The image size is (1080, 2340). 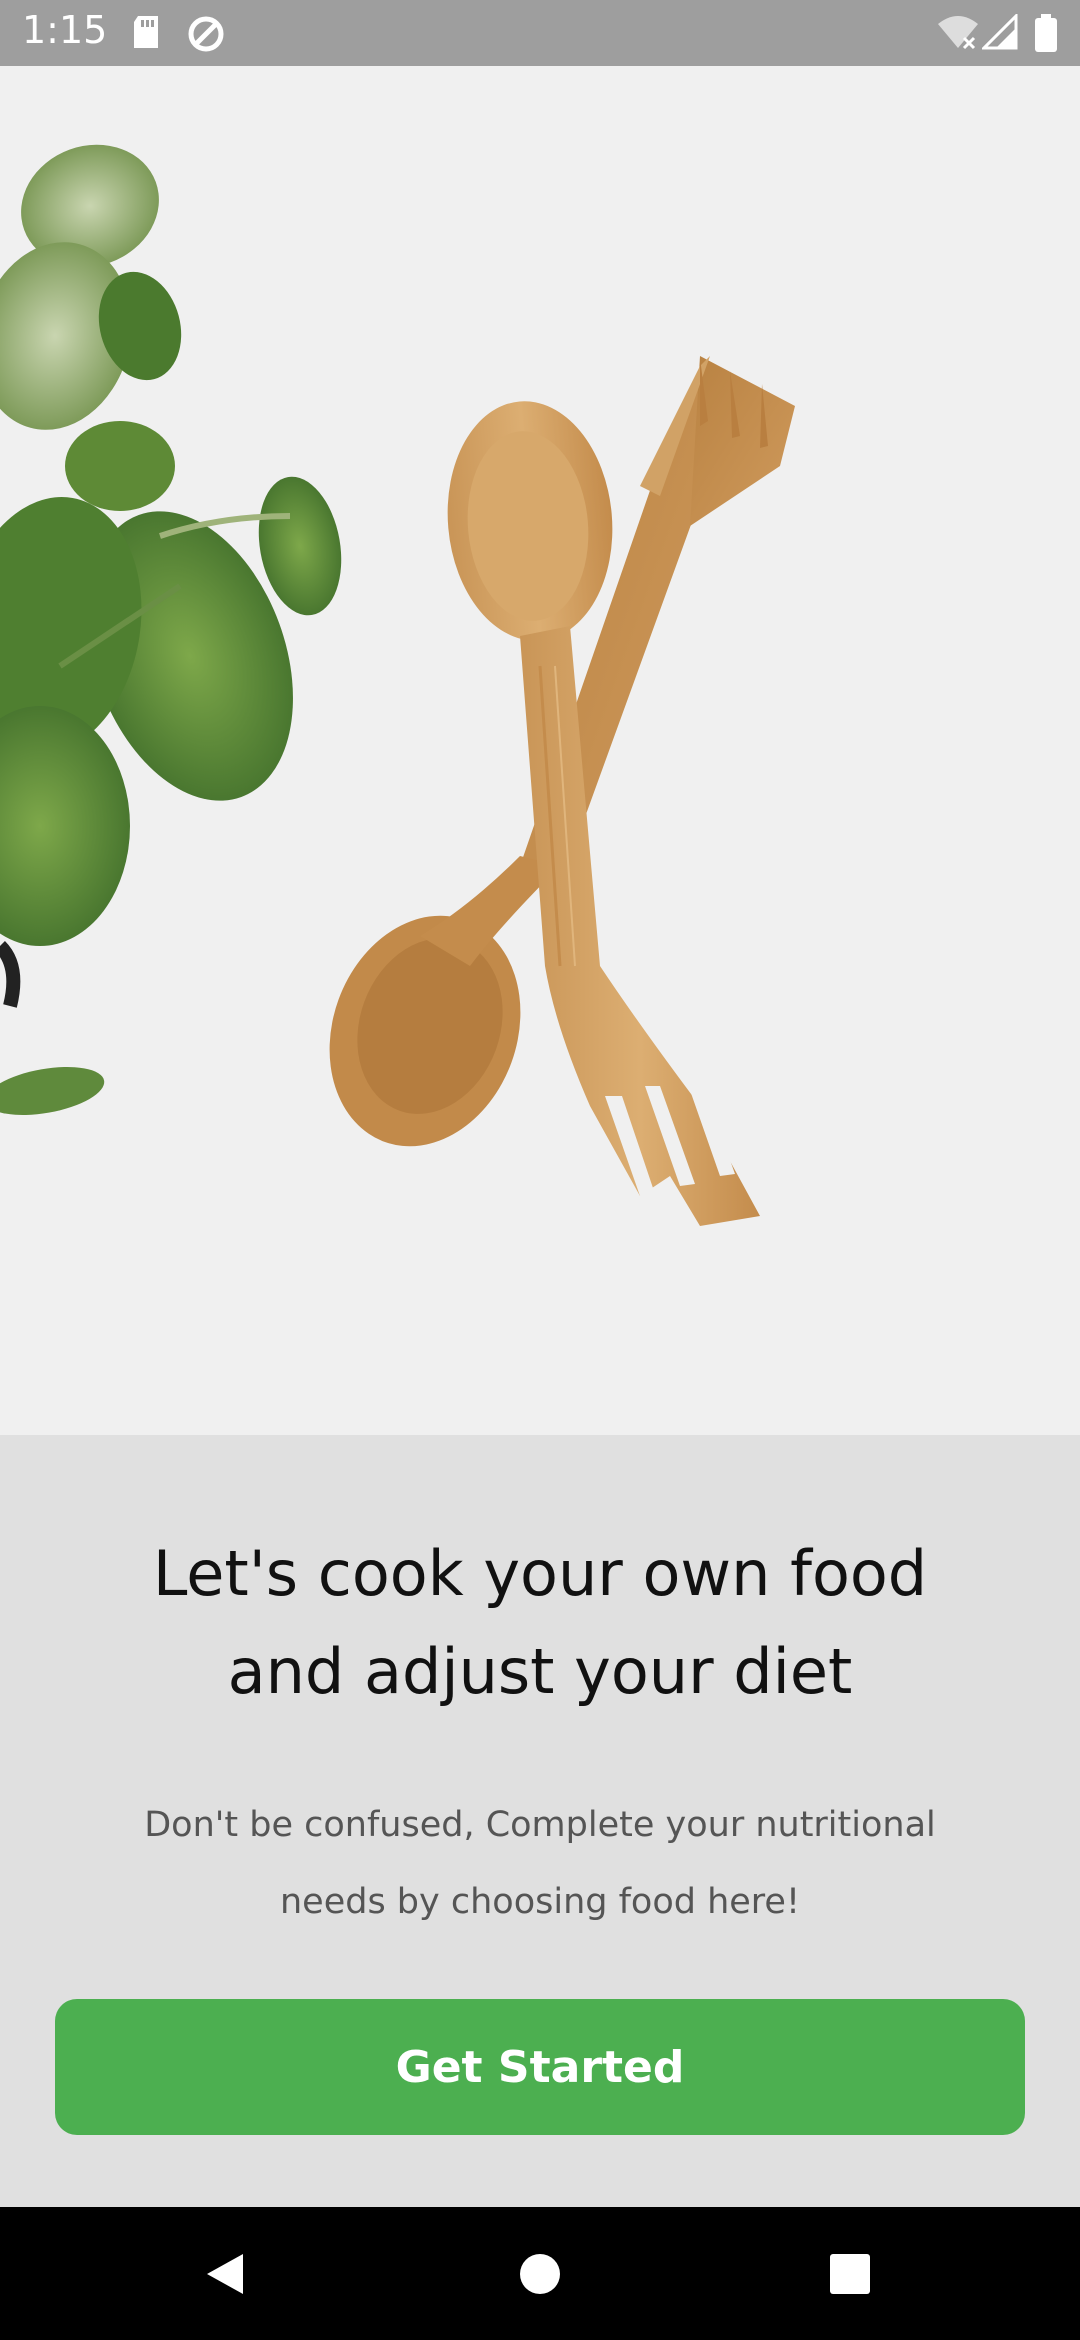 I want to click on home-icon, so click(x=540, y=2273).